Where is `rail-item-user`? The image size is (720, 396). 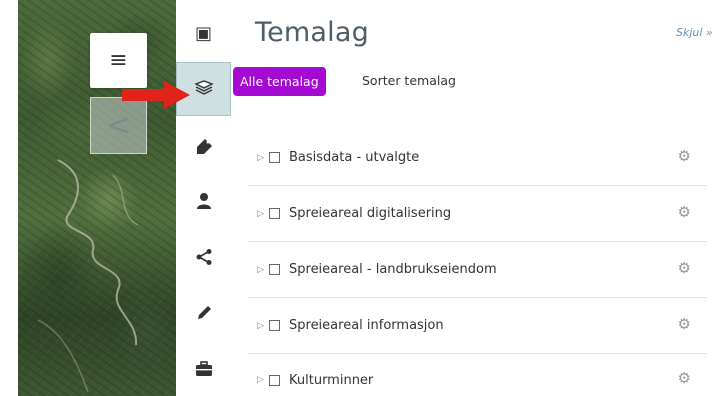
rail-item-user is located at coordinates (203, 201).